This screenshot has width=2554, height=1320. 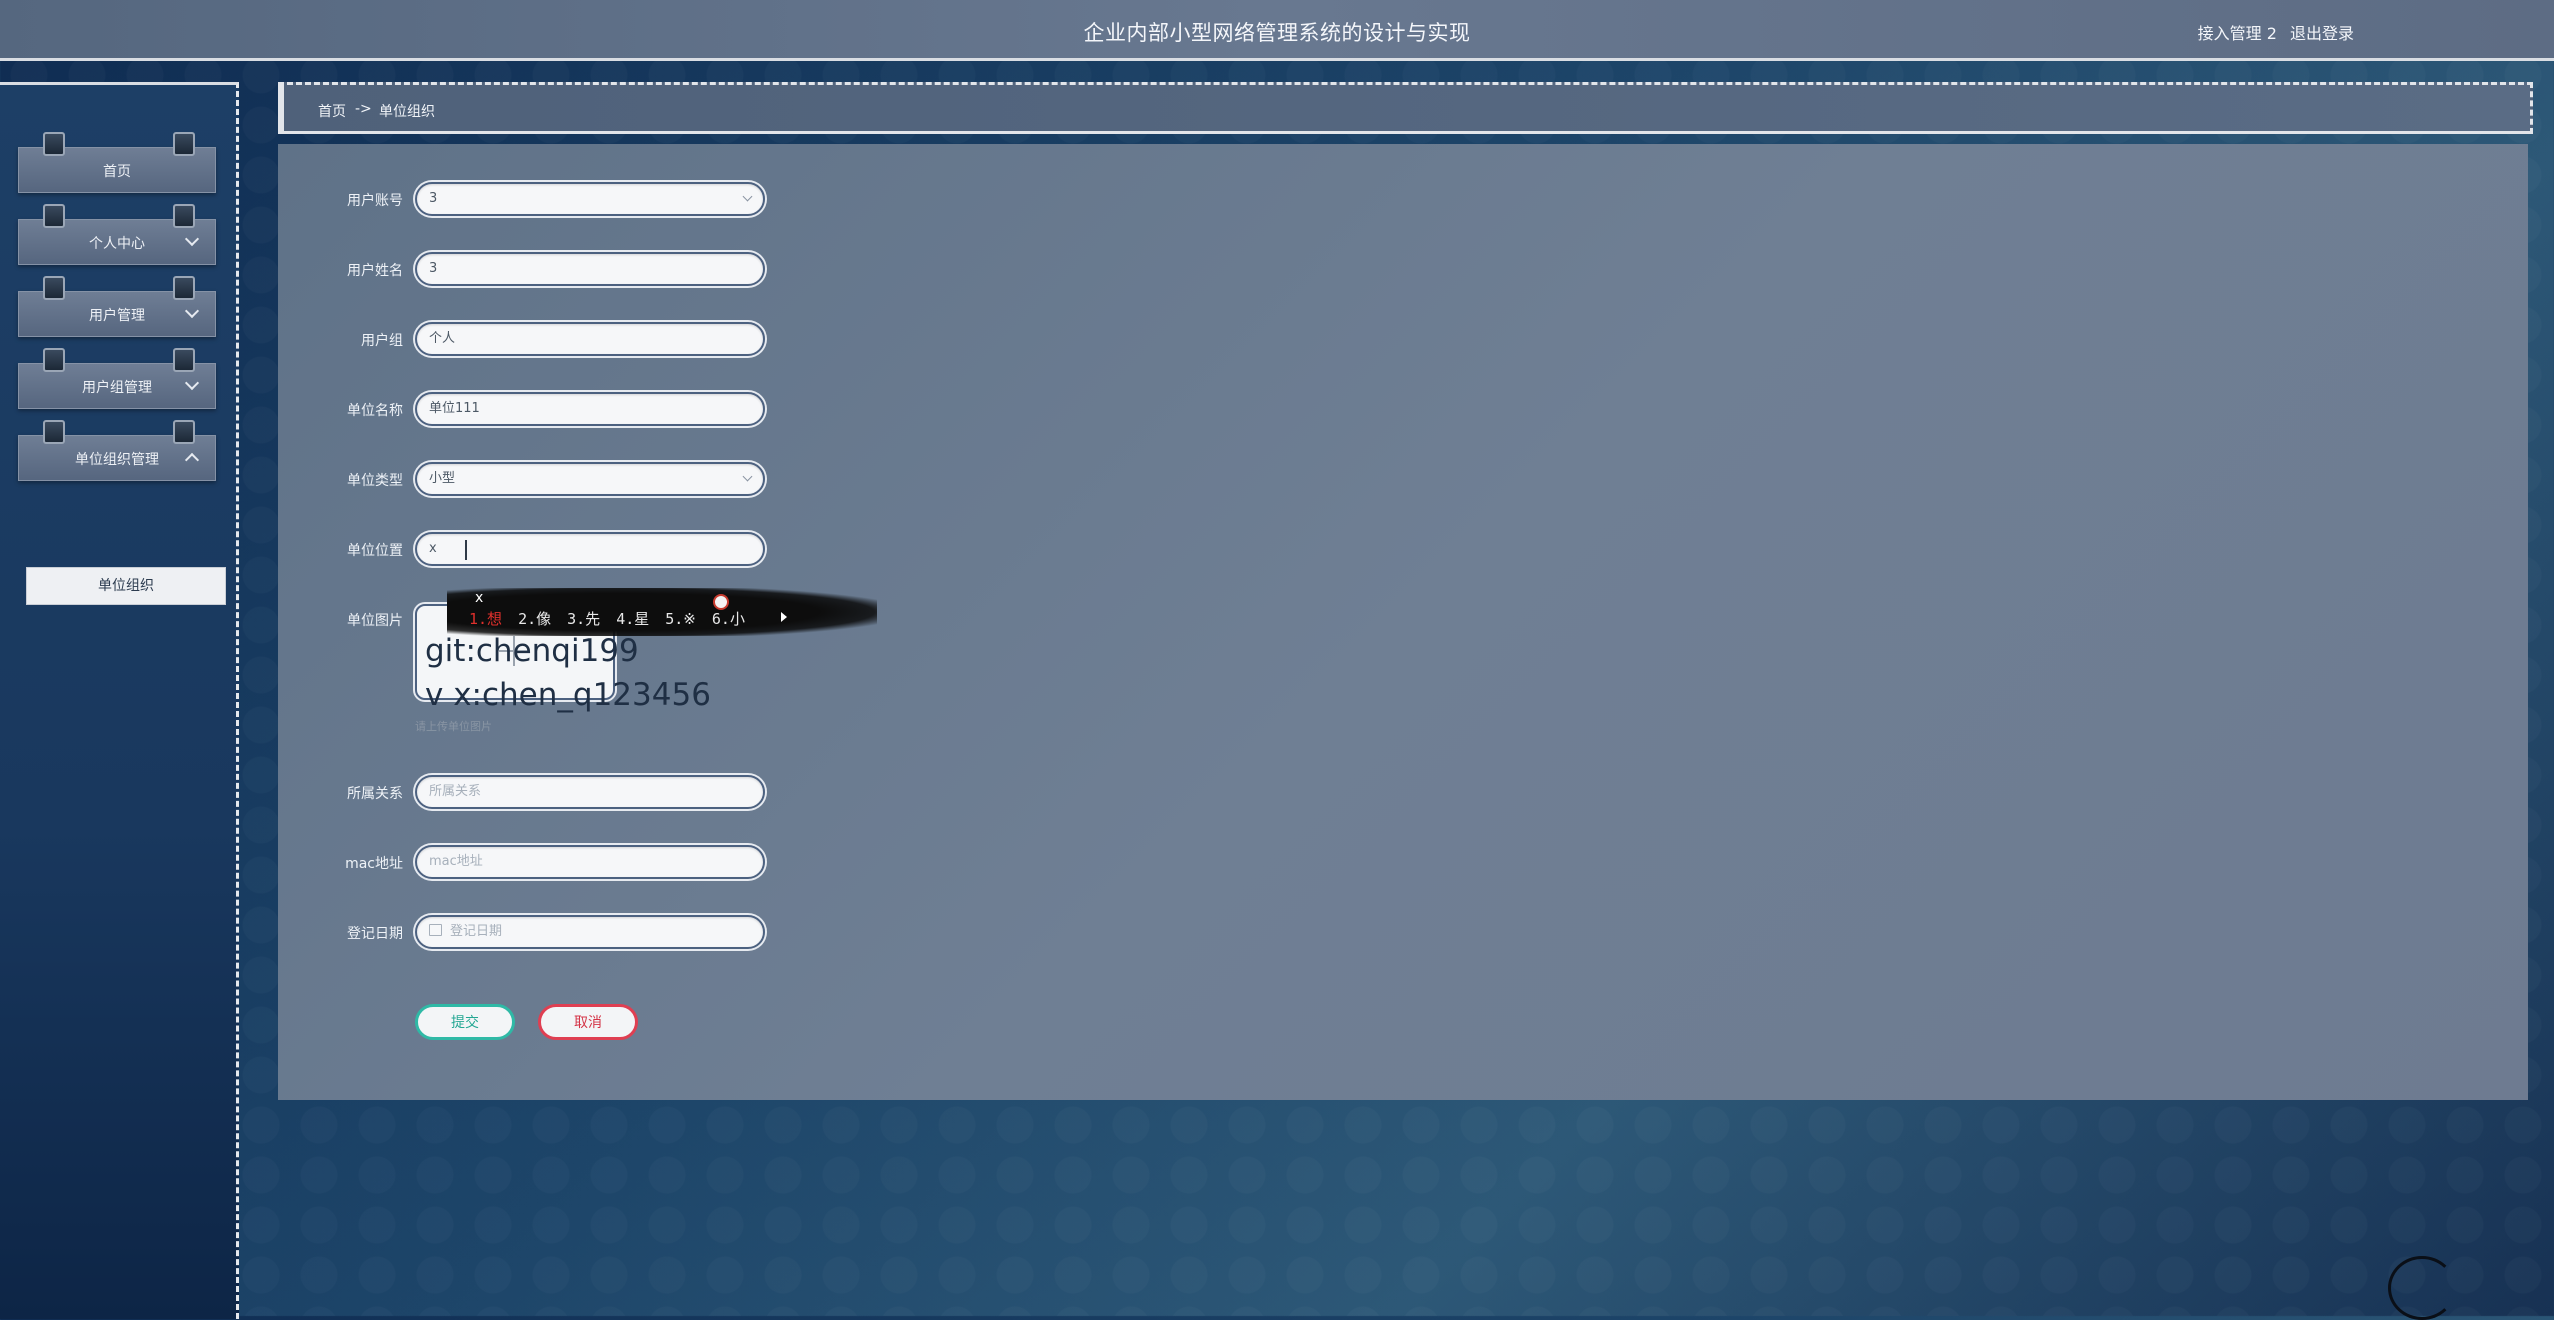 I want to click on sidebar-item-label: 首页, so click(x=117, y=172).